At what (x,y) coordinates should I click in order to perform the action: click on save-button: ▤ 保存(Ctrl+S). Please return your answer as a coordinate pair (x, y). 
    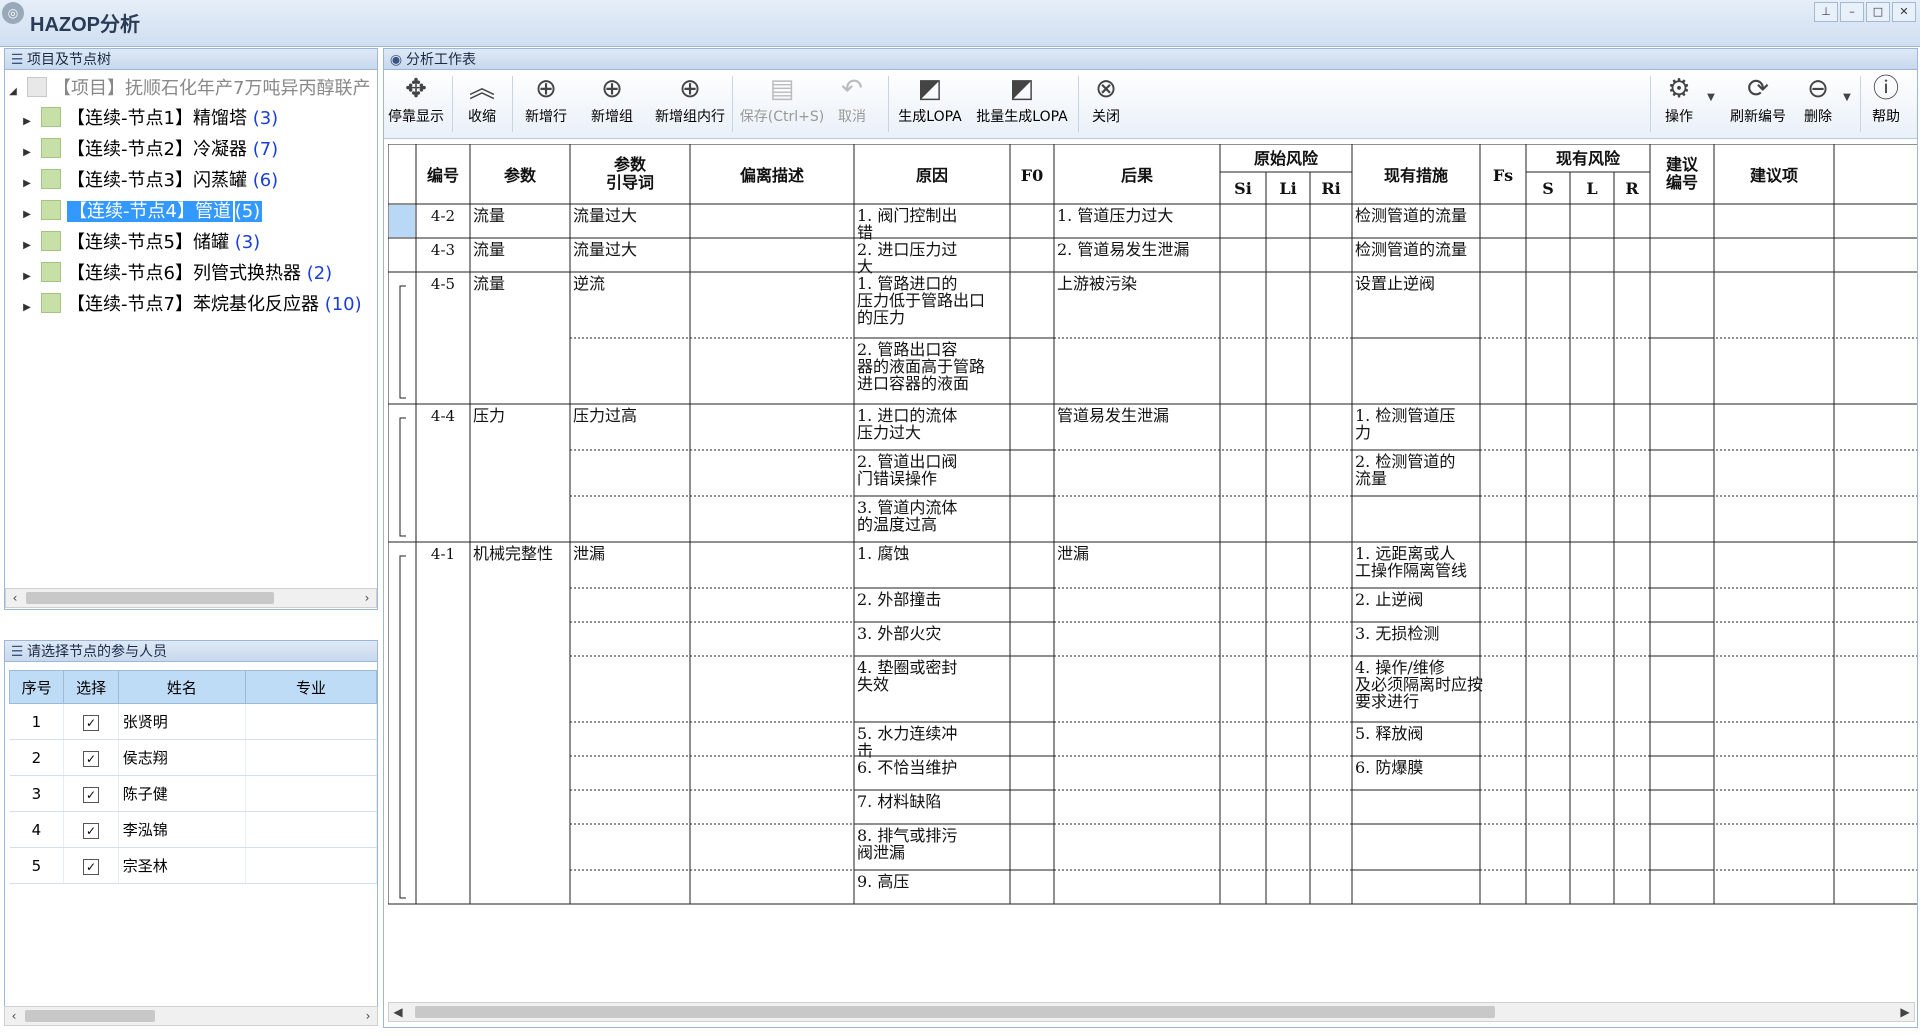
    Looking at the image, I should click on (782, 103).